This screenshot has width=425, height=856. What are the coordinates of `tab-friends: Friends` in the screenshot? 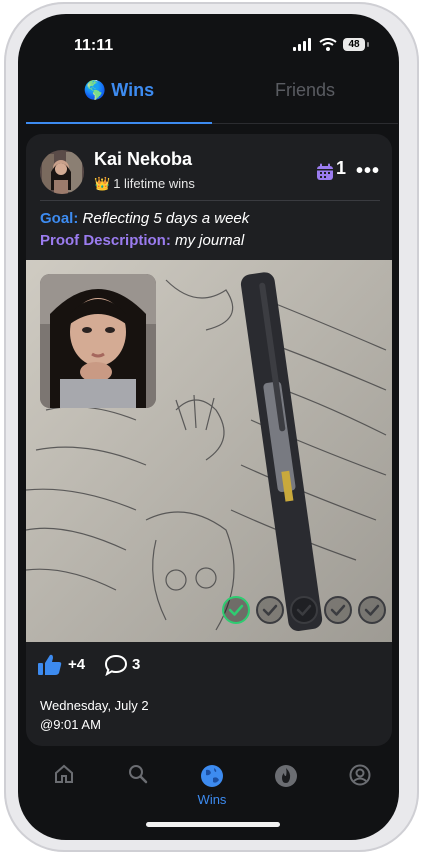 It's located at (305, 100).